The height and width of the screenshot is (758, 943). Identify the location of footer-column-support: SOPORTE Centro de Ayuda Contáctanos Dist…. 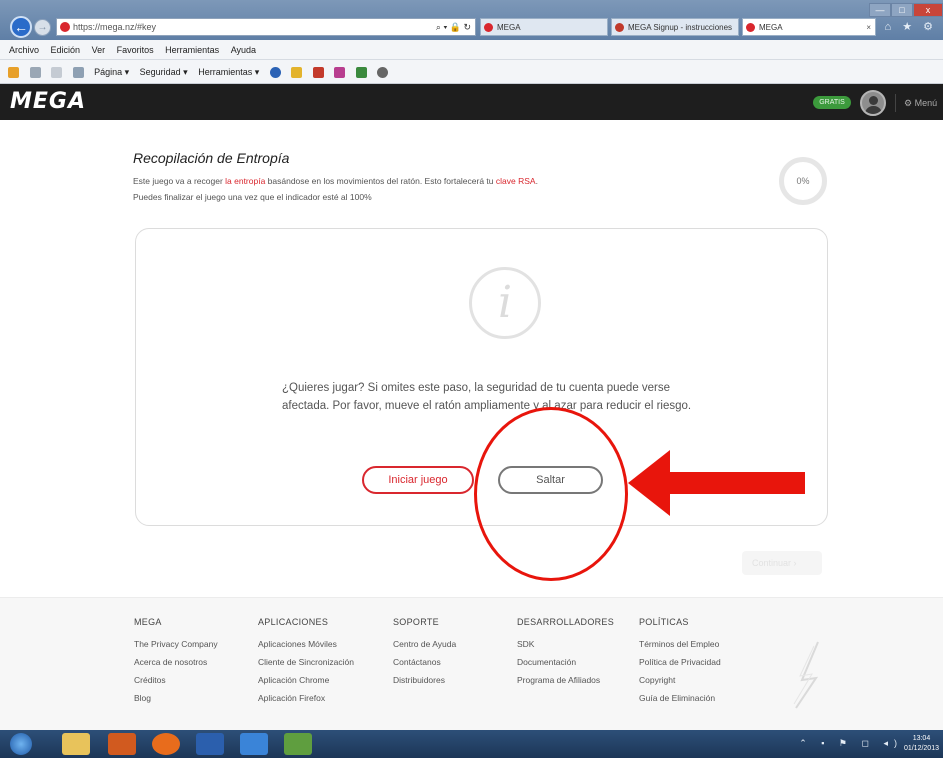
(424, 655).